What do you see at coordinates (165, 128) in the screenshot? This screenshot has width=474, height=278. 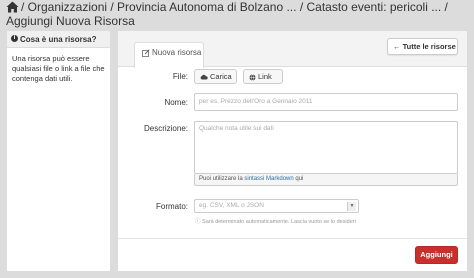 I see `description-label: Descrizione:` at bounding box center [165, 128].